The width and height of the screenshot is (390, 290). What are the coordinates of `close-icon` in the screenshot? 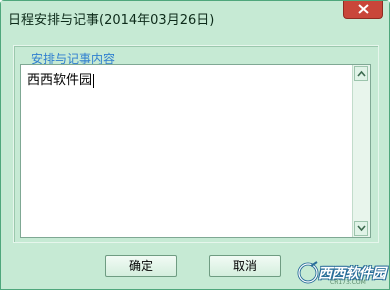 It's located at (363, 9).